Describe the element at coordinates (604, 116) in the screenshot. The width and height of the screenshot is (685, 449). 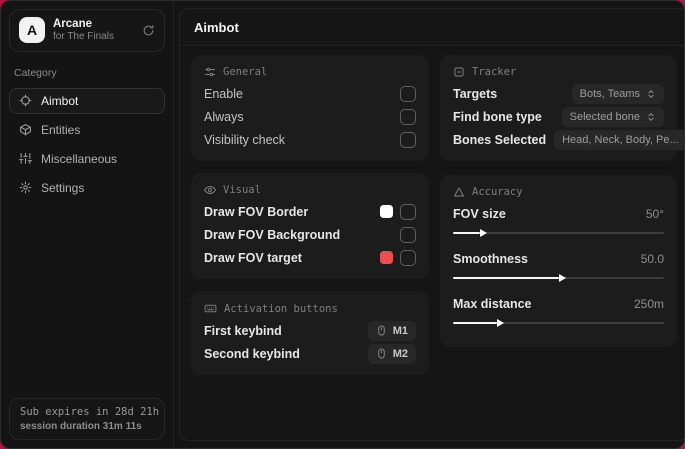
I see `select-value: Selected bone` at that location.